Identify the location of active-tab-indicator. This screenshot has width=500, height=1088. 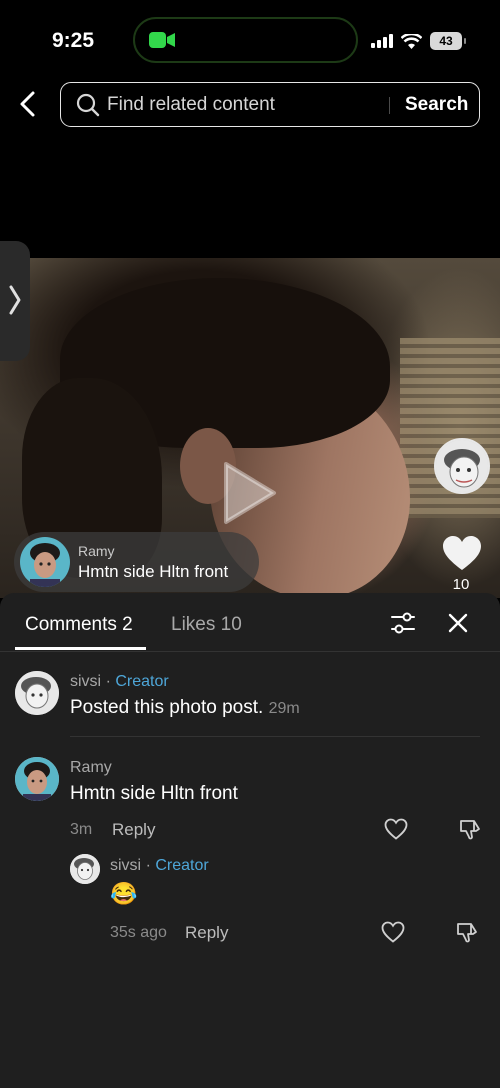
(80, 648).